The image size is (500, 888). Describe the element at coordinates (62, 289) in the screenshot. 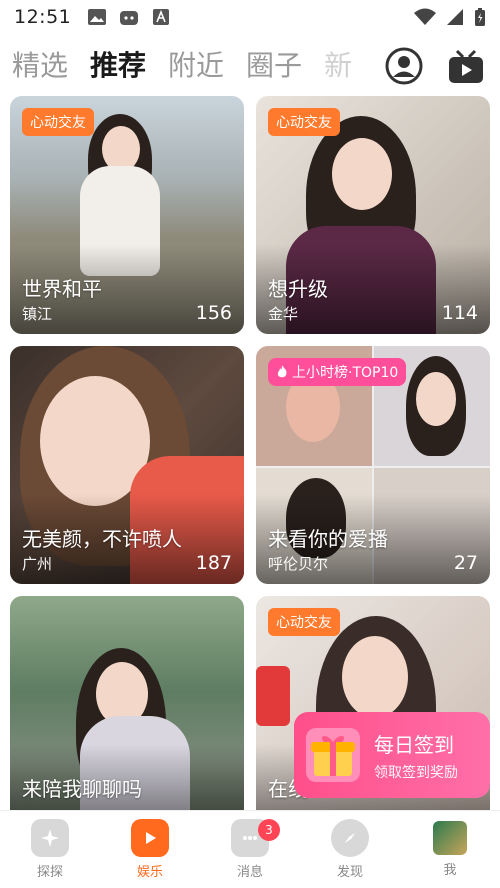

I see `card-title: 世界和平` at that location.